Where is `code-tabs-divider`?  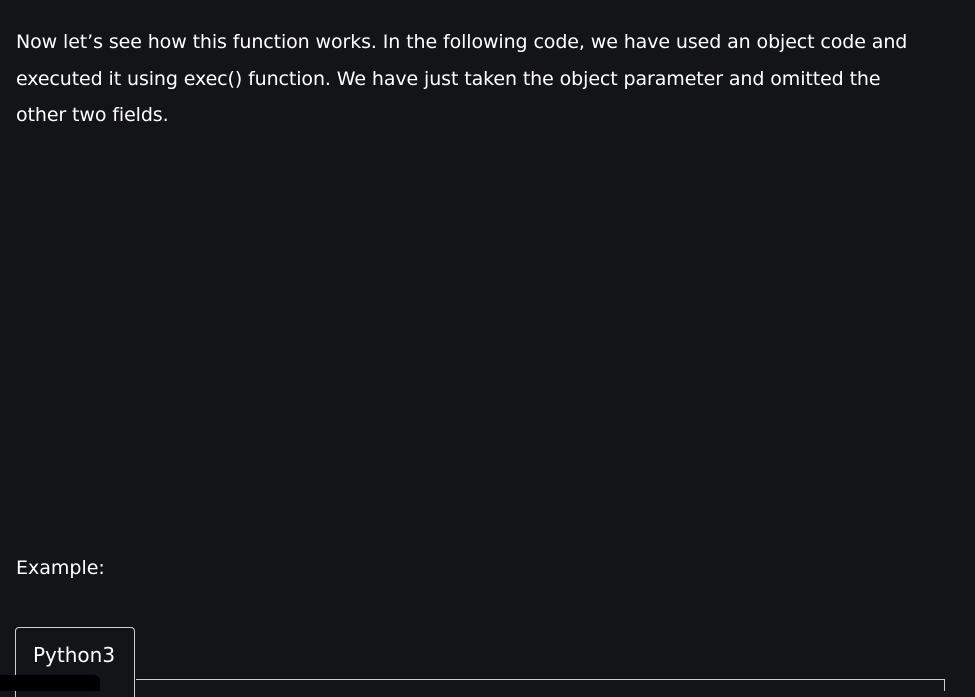 code-tabs-divider is located at coordinates (540, 679).